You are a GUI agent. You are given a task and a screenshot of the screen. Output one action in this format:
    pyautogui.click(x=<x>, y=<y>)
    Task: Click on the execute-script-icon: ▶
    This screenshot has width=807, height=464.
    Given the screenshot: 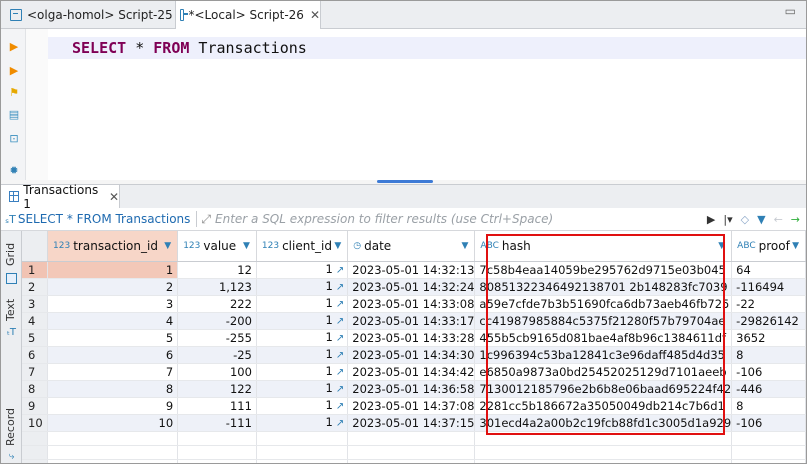 What is the action you would take?
    pyautogui.click(x=14, y=71)
    